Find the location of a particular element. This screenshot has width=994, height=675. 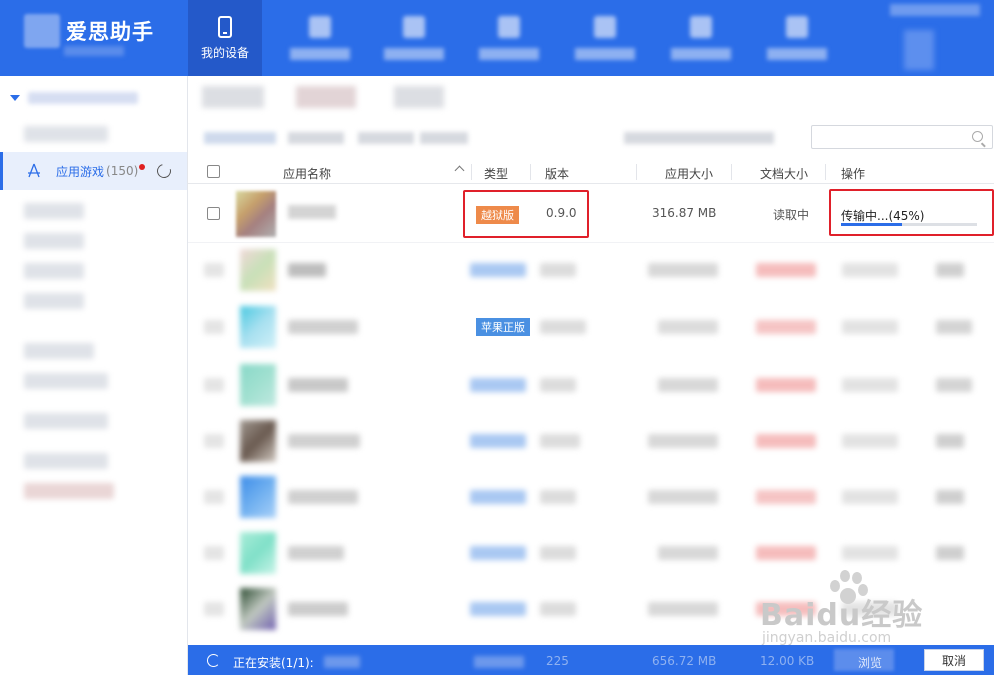

column-header-doc-size: 文档大小 is located at coordinates (784, 173).